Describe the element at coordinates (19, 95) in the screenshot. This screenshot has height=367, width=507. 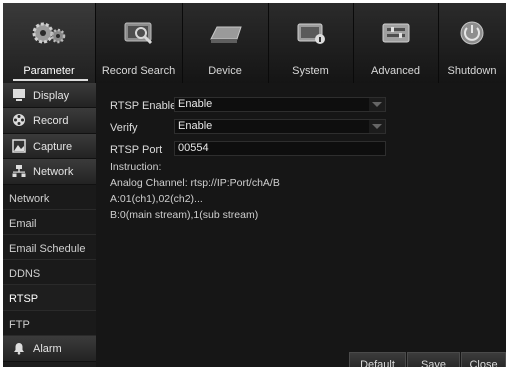
I see `monitor-icon` at that location.